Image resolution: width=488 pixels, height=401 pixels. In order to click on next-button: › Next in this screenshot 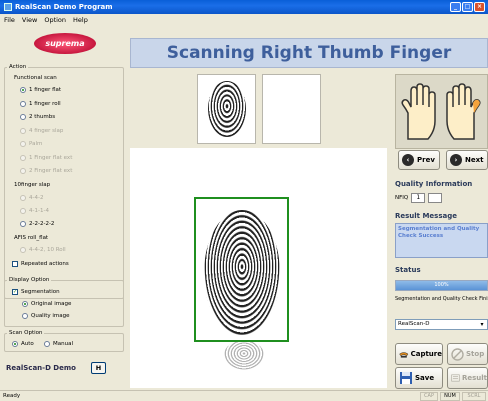, I will do `click(467, 160)`.